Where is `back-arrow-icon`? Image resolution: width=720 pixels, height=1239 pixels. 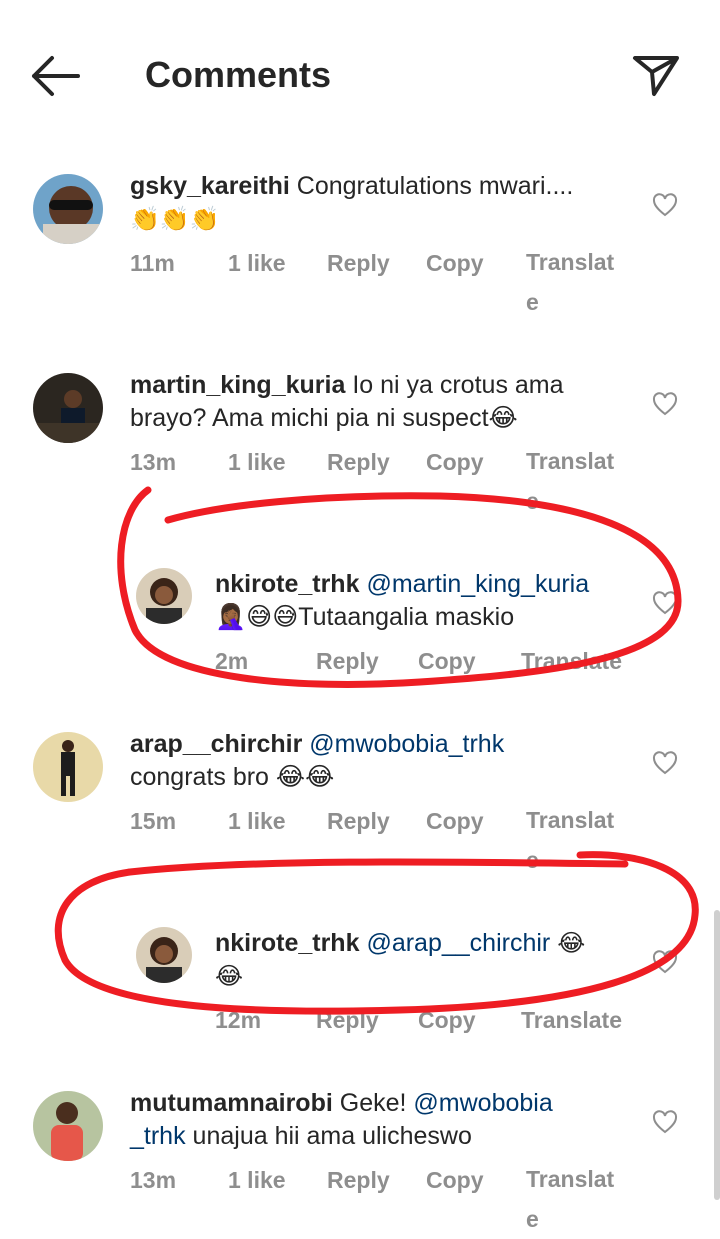
back-arrow-icon is located at coordinates (56, 76).